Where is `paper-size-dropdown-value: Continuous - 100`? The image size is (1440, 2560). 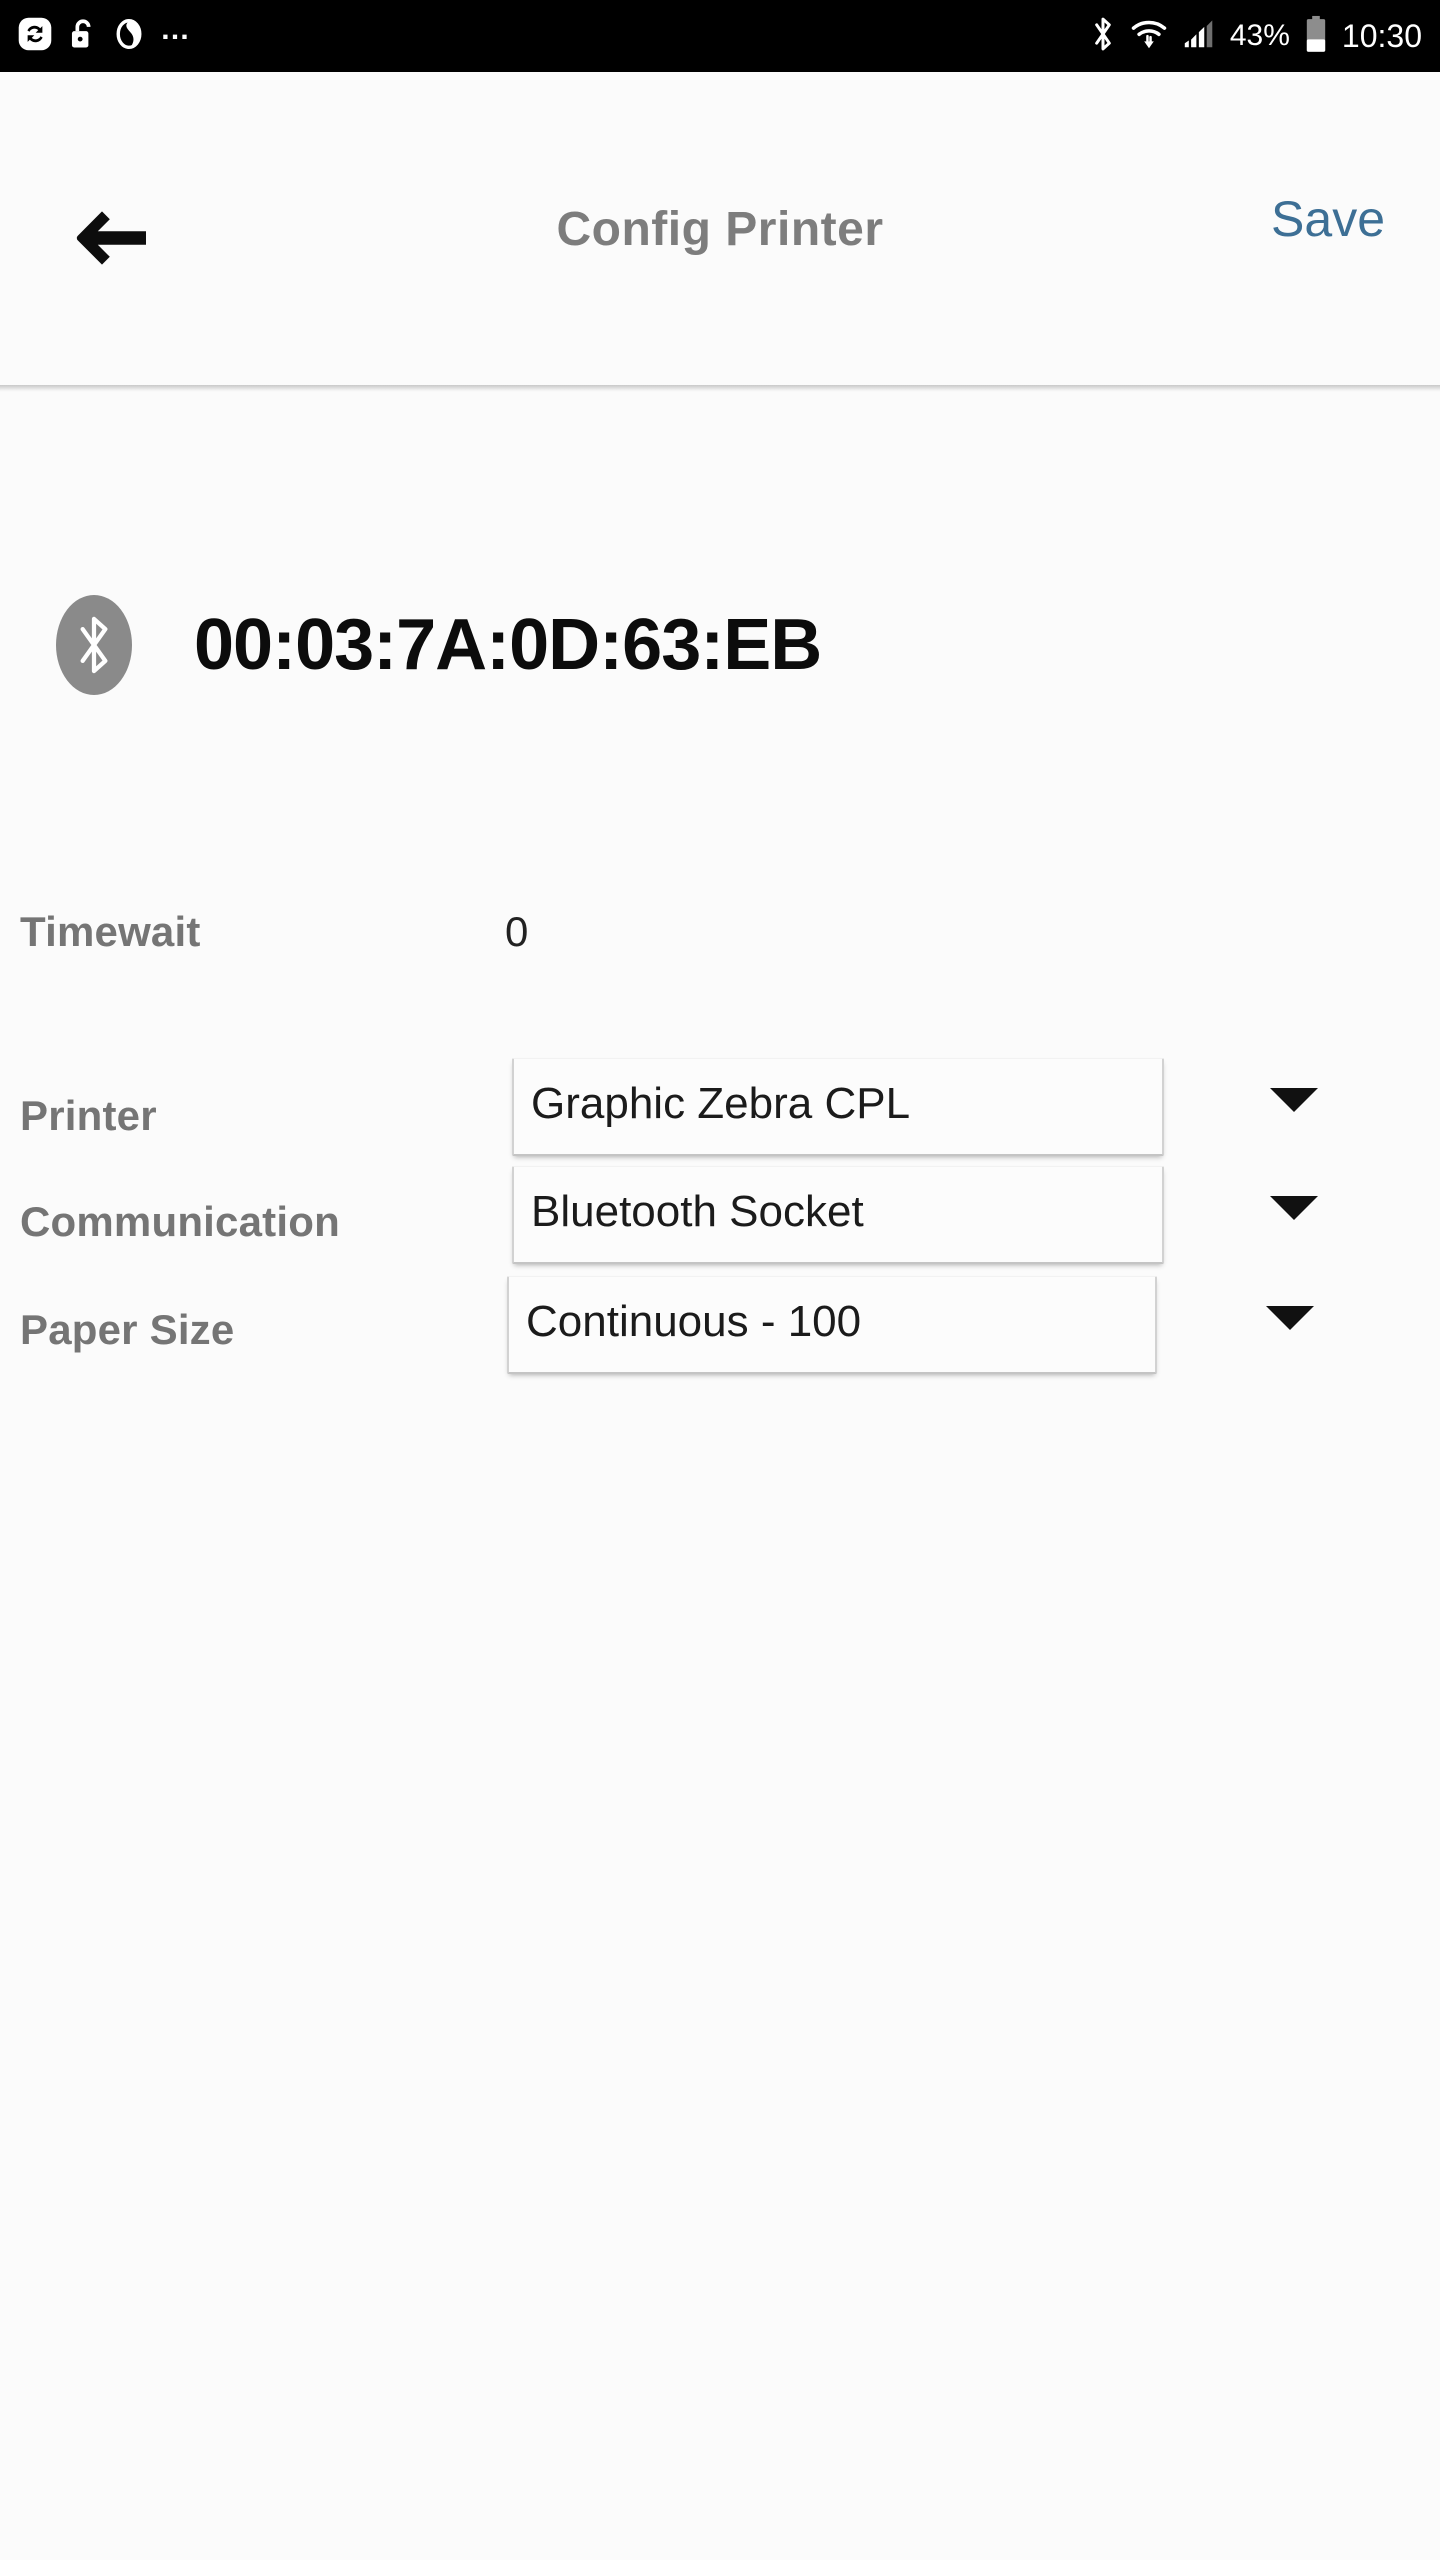
paper-size-dropdown-value: Continuous - 100 is located at coordinates (694, 1321).